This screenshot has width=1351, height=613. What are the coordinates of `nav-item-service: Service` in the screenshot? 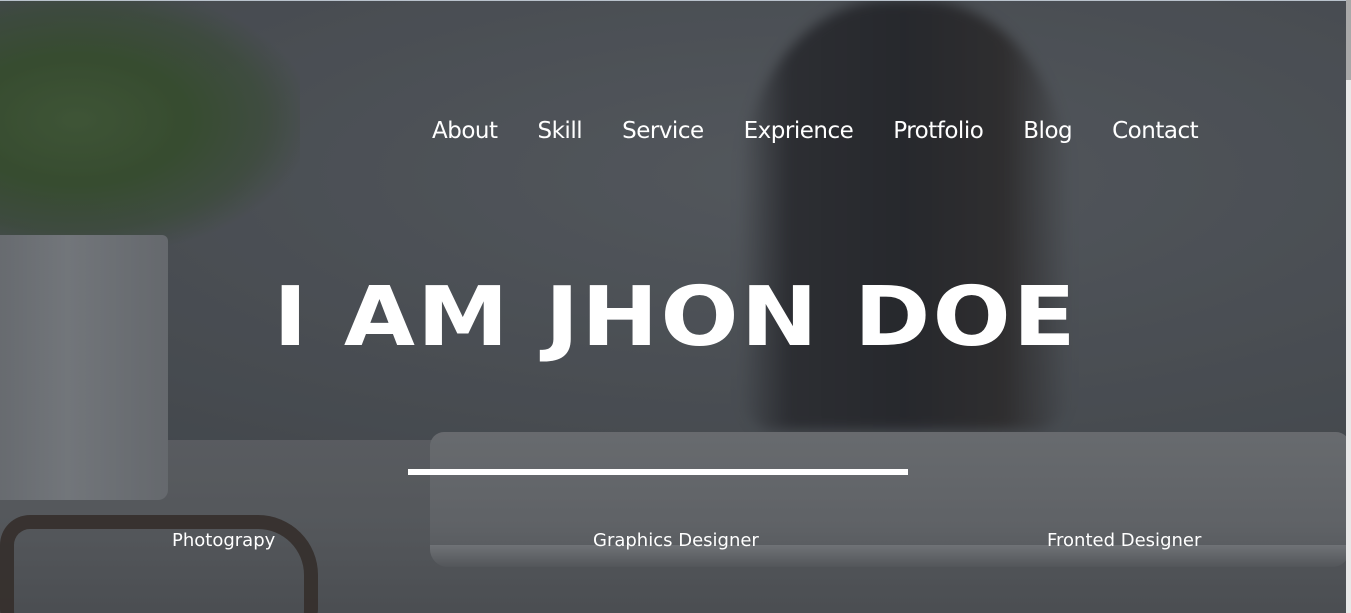 It's located at (663, 131).